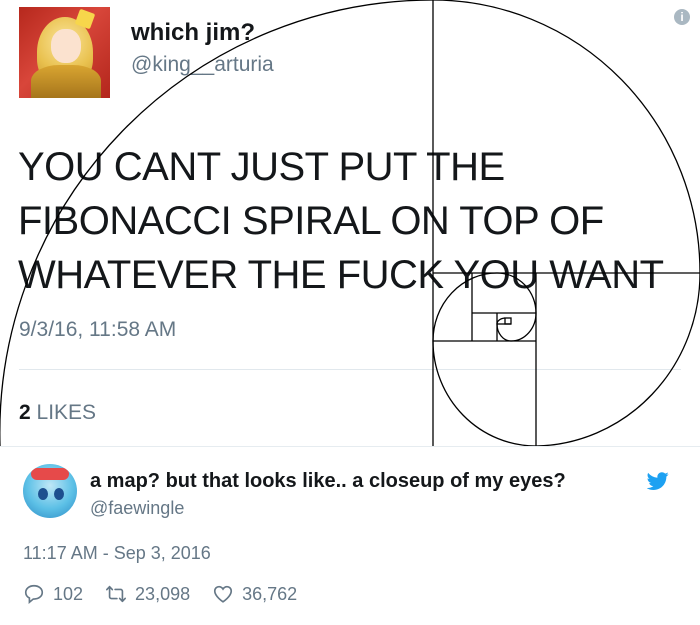 This screenshot has height=625, width=700. Describe the element at coordinates (137, 508) in the screenshot. I see `user-handle: @faewingle` at that location.